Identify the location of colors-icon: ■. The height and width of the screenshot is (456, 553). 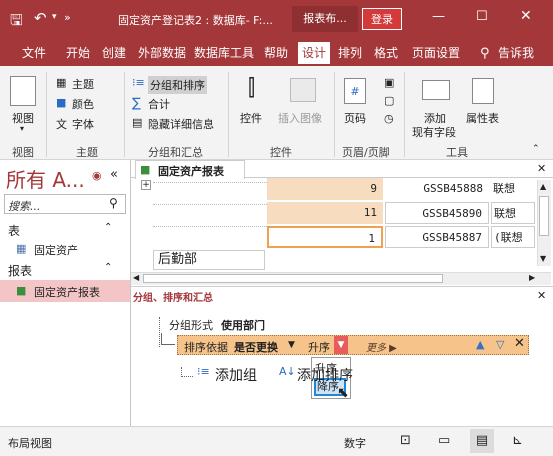
(61, 102).